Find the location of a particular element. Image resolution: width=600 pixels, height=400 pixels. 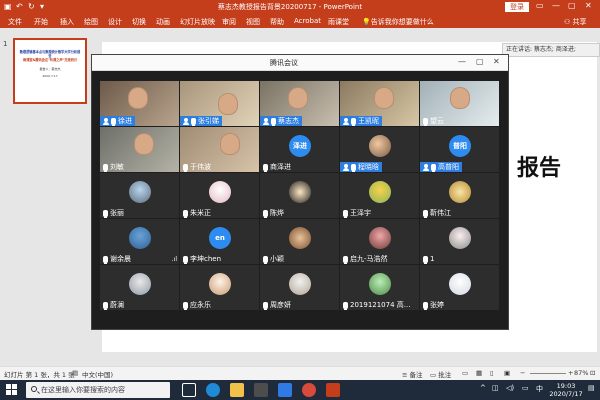

close-button: ✕ is located at coordinates (588, 5).